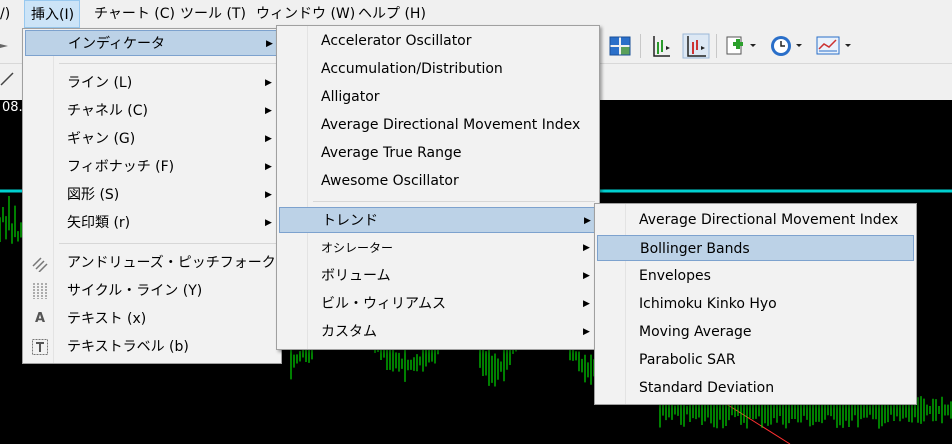 Image resolution: width=952 pixels, height=444 pixels. What do you see at coordinates (7, 14) in the screenshot?
I see `menu-file-partial: /)` at bounding box center [7, 14].